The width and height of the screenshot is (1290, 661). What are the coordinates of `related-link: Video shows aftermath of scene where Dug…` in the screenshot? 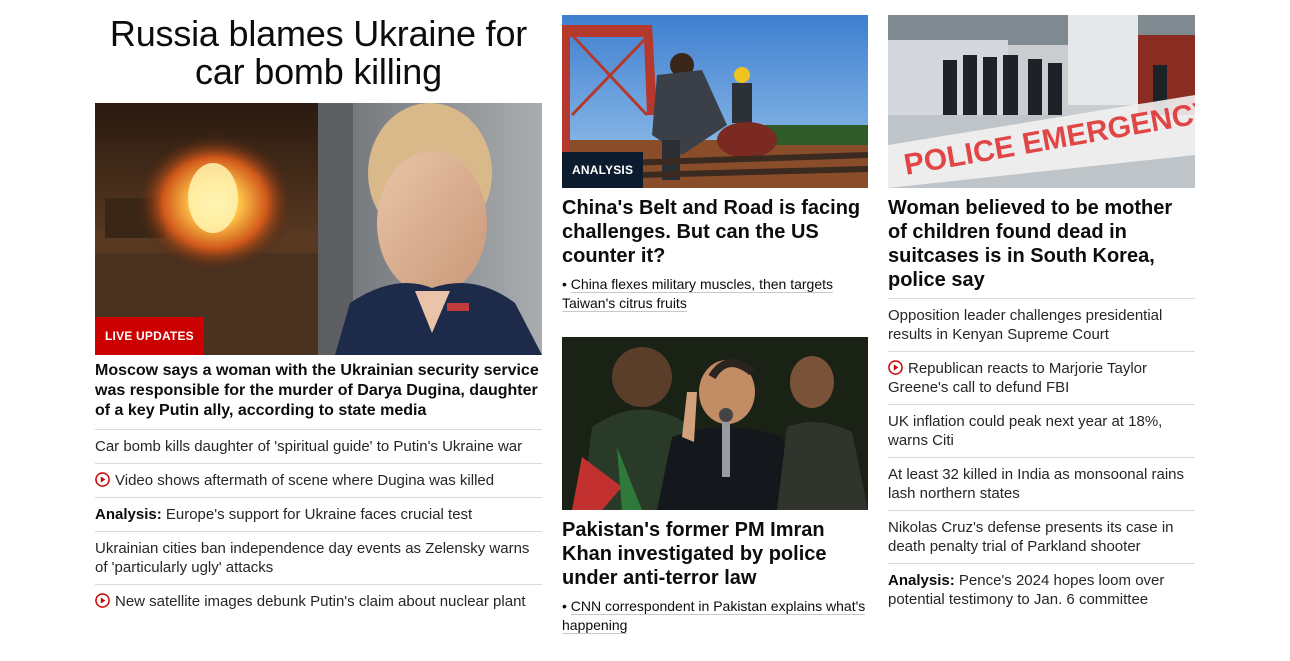 It's located at (318, 480).